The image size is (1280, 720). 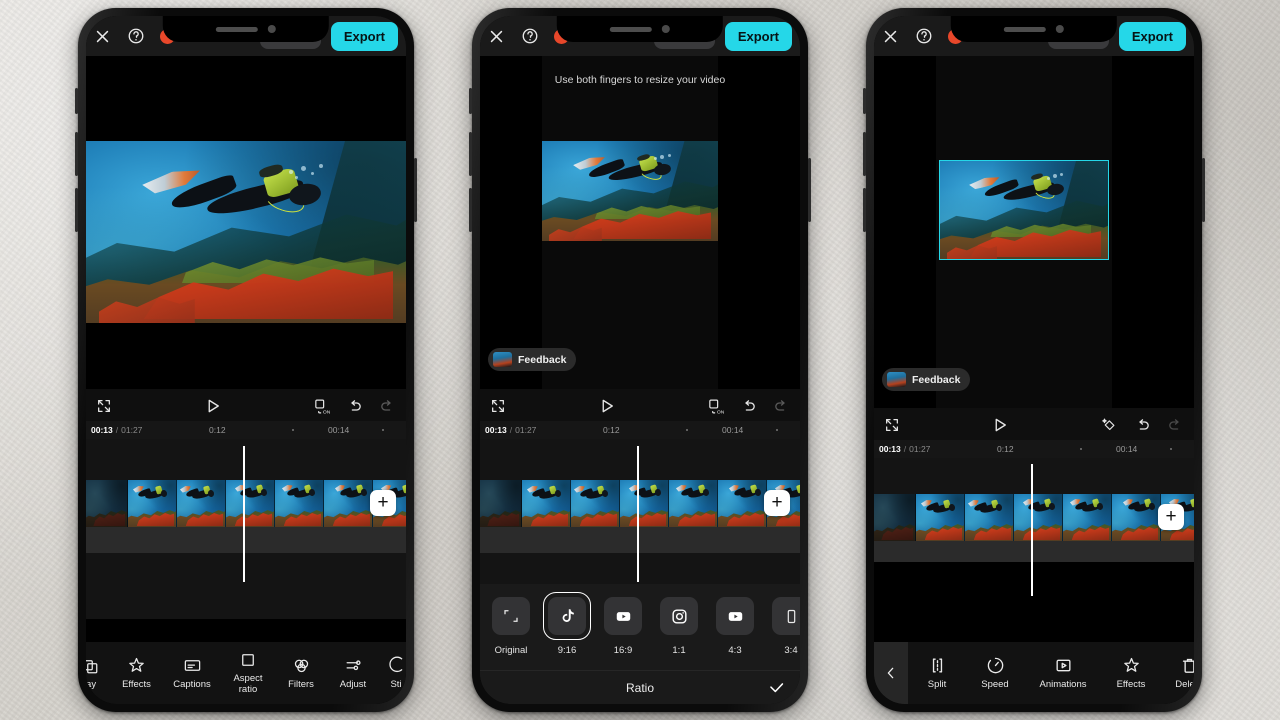 I want to click on tool-stickers: Sti, so click(x=392, y=673).